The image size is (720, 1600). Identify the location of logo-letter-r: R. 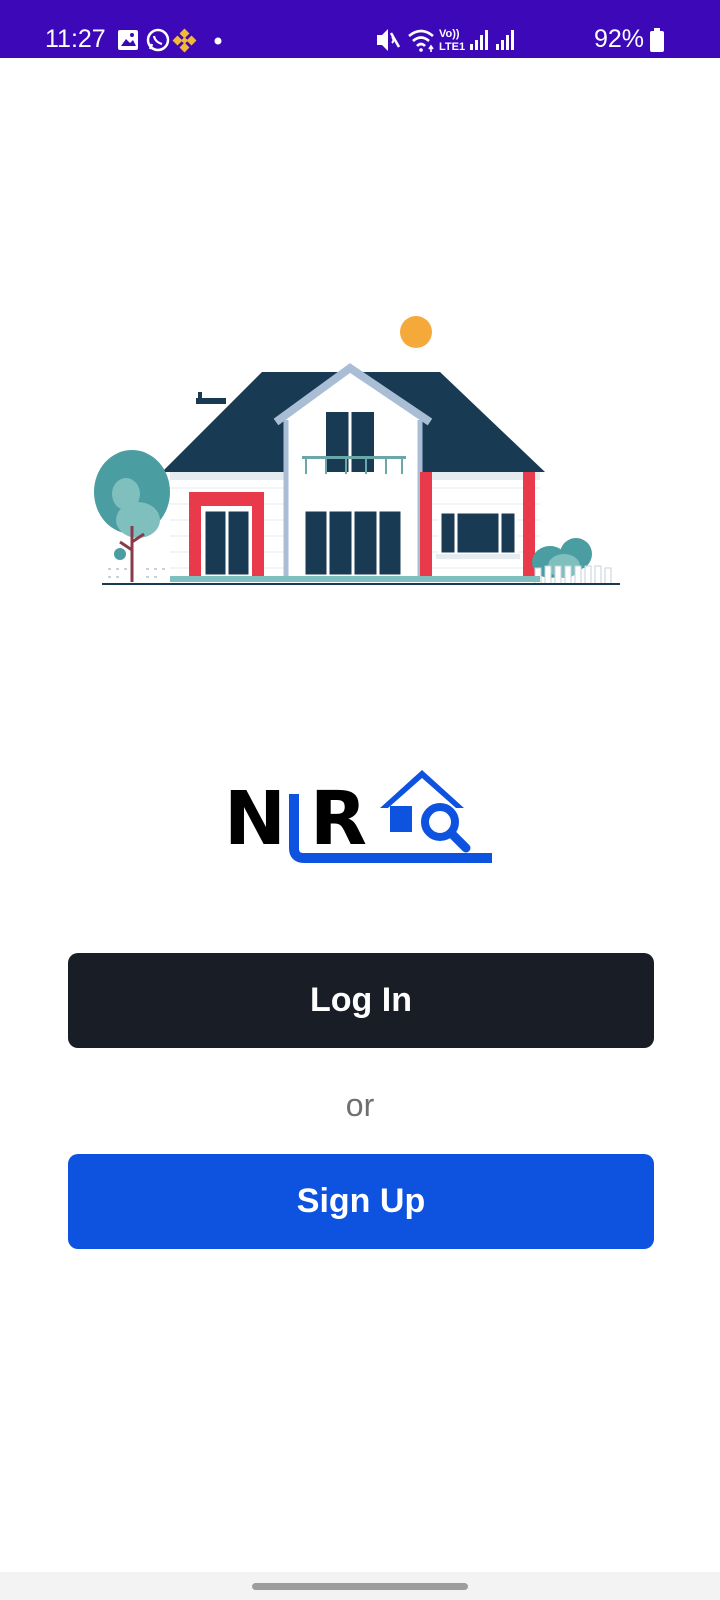
(338, 819).